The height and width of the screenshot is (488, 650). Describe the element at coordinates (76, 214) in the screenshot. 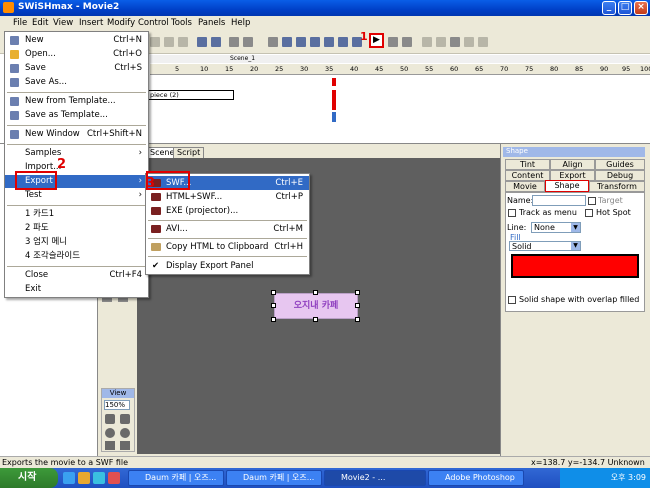

I see `menu-item-recent-1: 1 카드1` at that location.